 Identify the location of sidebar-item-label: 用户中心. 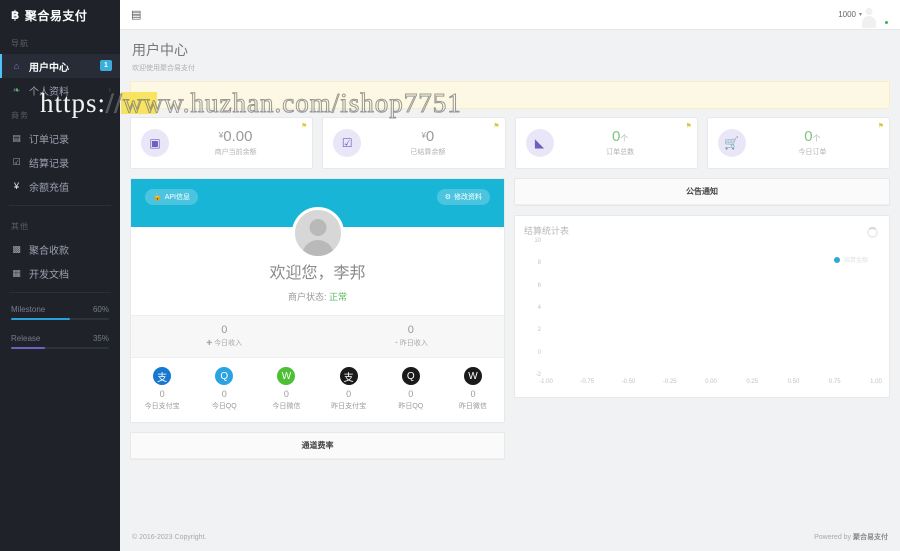
(49, 68).